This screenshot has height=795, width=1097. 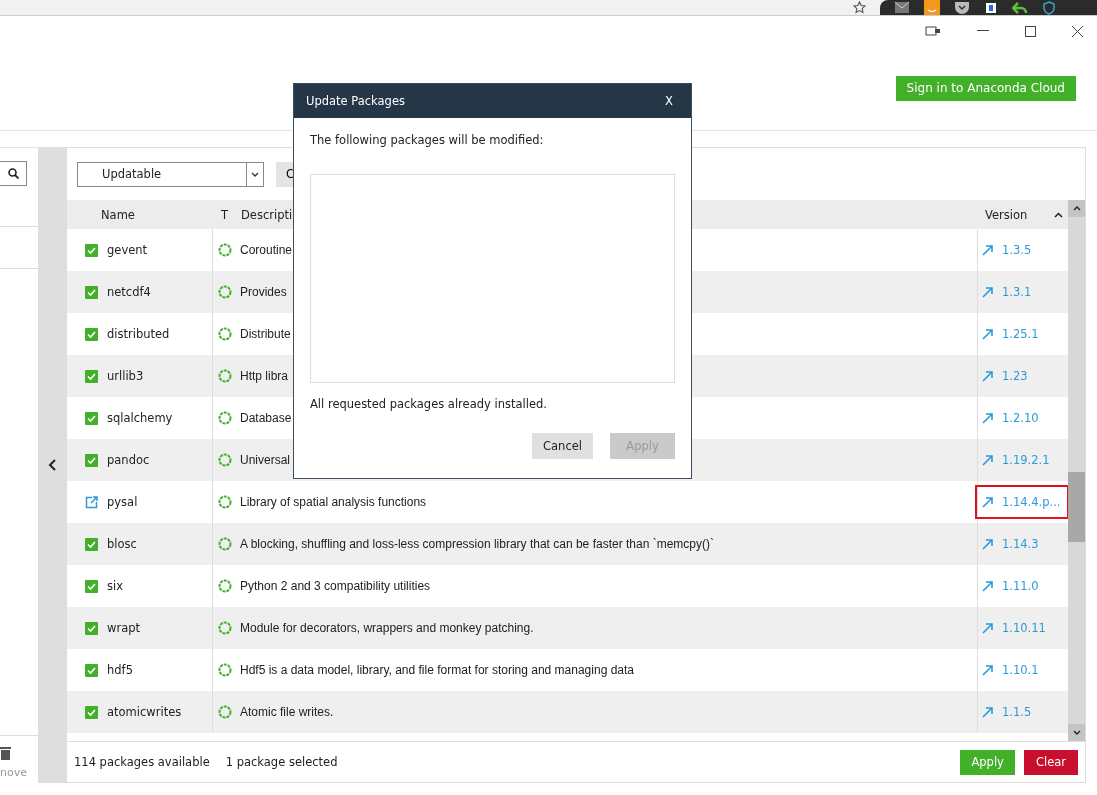 I want to click on version-link: 1.10.11, so click(x=1014, y=628).